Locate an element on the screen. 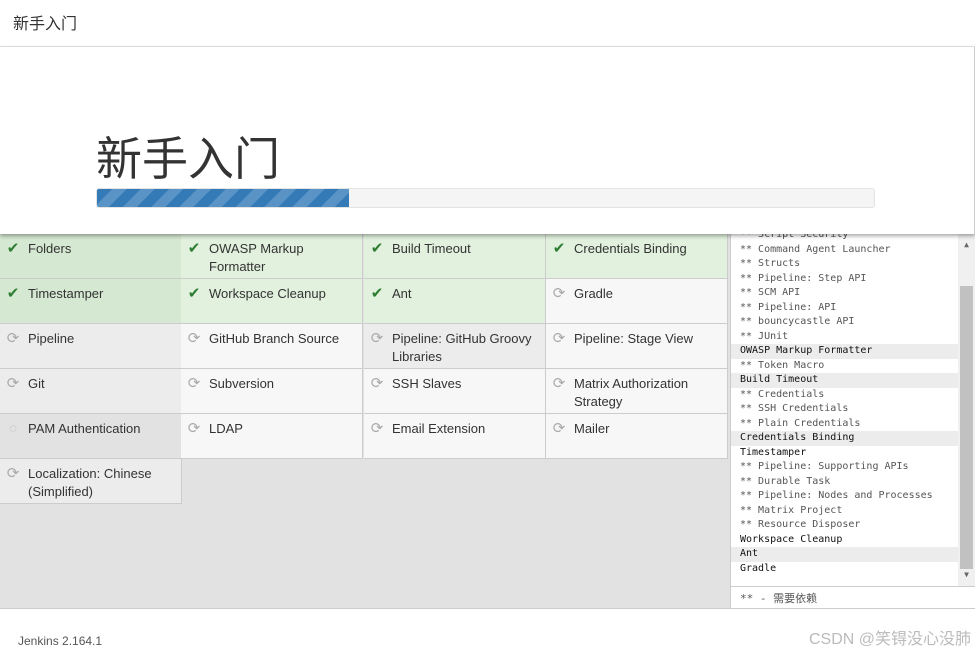 This screenshot has height=652, width=975. plugin-name: Mailer is located at coordinates (592, 428).